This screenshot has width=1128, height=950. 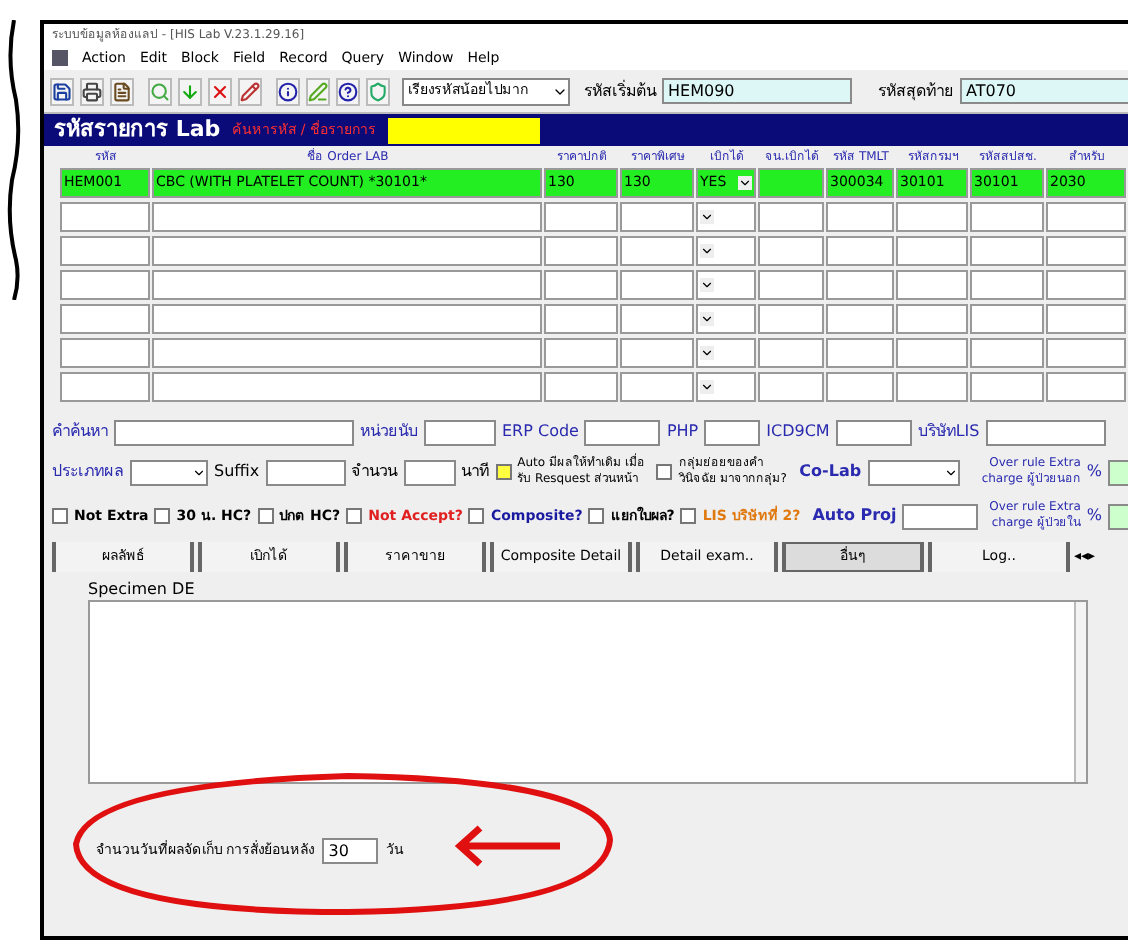 What do you see at coordinates (305, 472) in the screenshot?
I see `suffix-field` at bounding box center [305, 472].